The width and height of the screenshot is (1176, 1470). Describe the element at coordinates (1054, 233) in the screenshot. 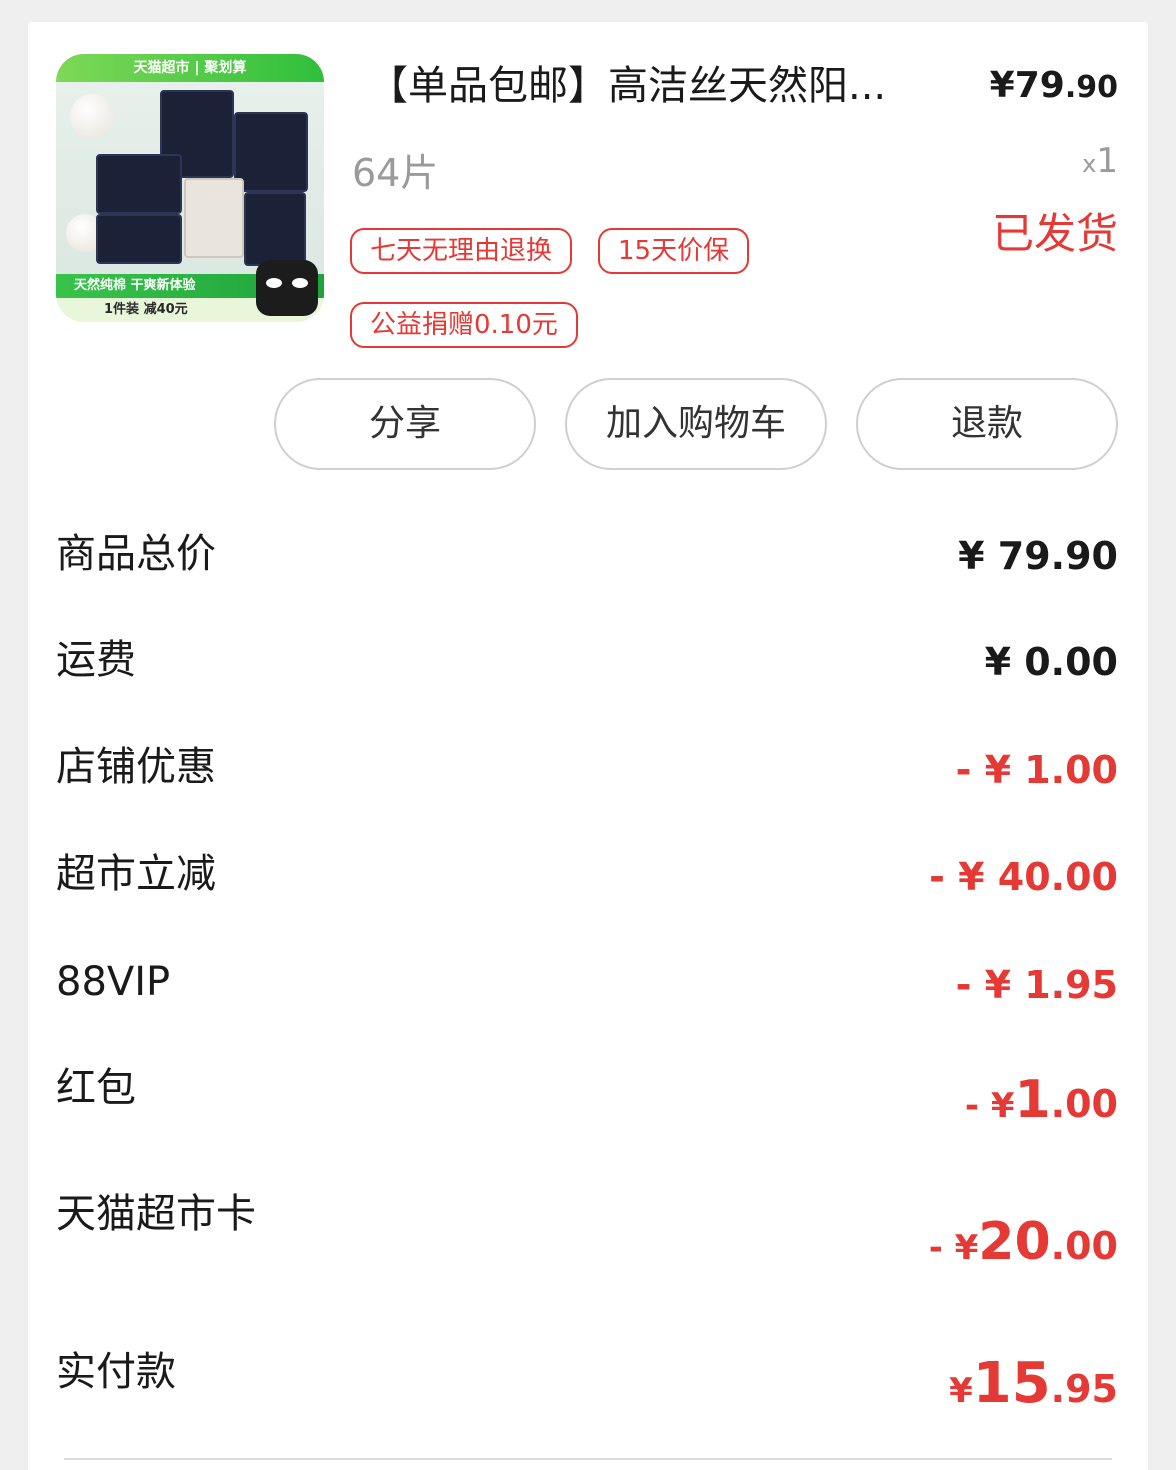

I see `shipping-status: 已发货` at that location.